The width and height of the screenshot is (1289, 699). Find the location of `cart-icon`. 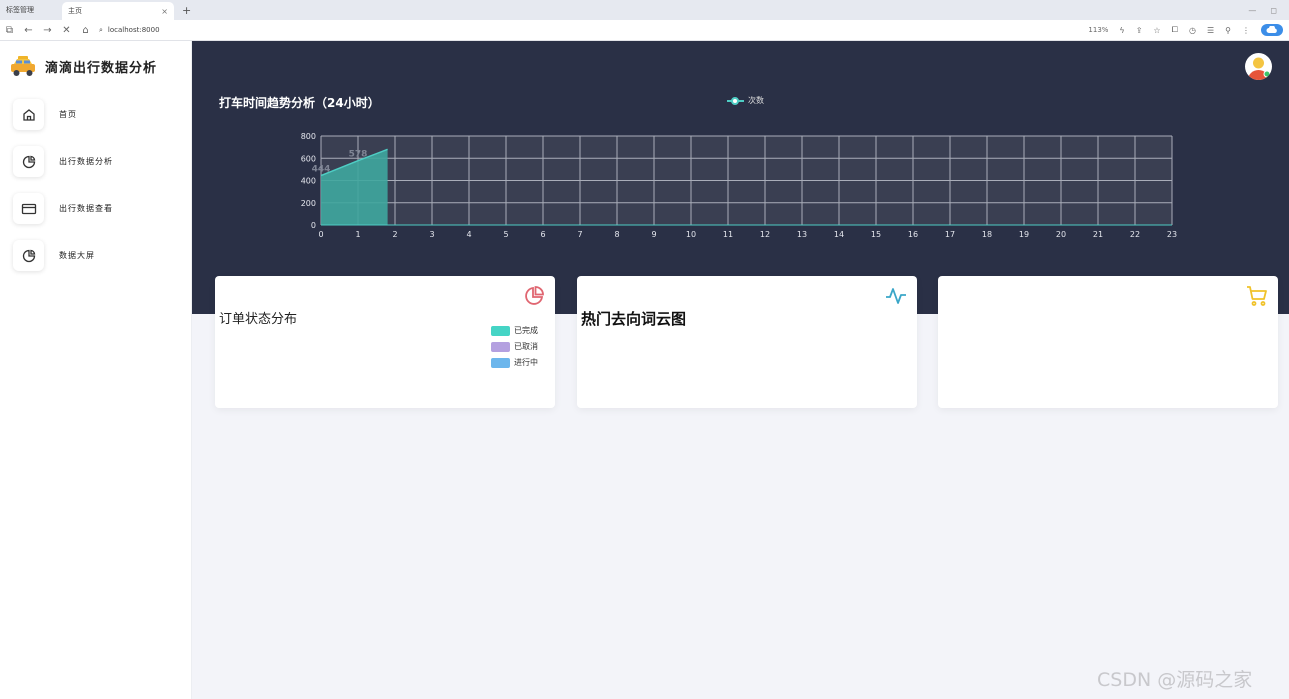

cart-icon is located at coordinates (1257, 296).